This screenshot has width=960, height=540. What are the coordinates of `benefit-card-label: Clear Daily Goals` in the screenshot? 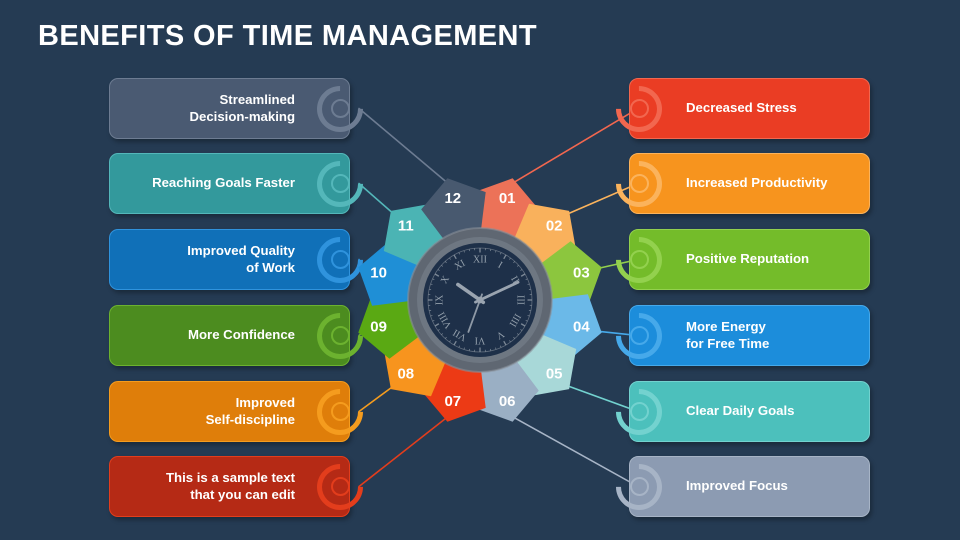 It's located at (740, 411).